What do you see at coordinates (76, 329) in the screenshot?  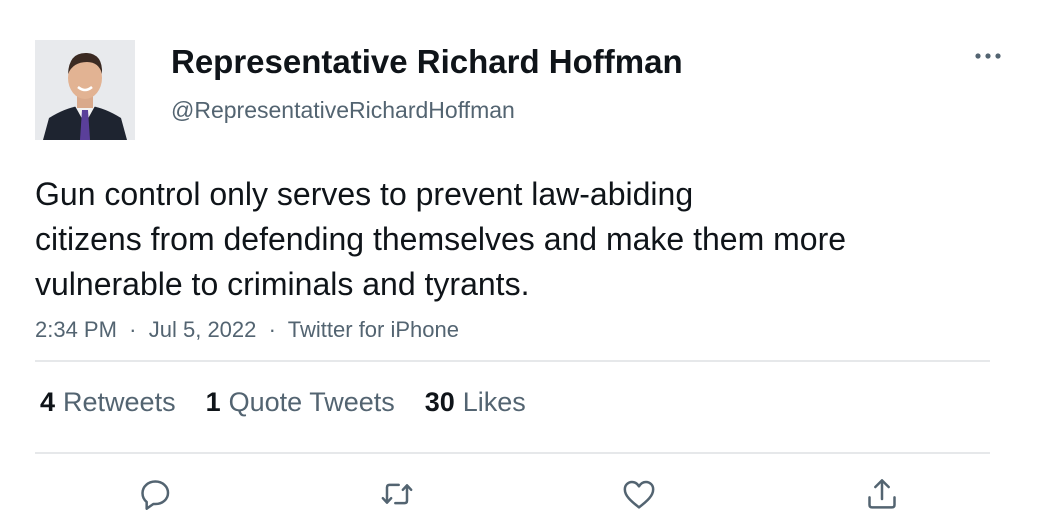 I see `tweet-time: 2:34 PM` at bounding box center [76, 329].